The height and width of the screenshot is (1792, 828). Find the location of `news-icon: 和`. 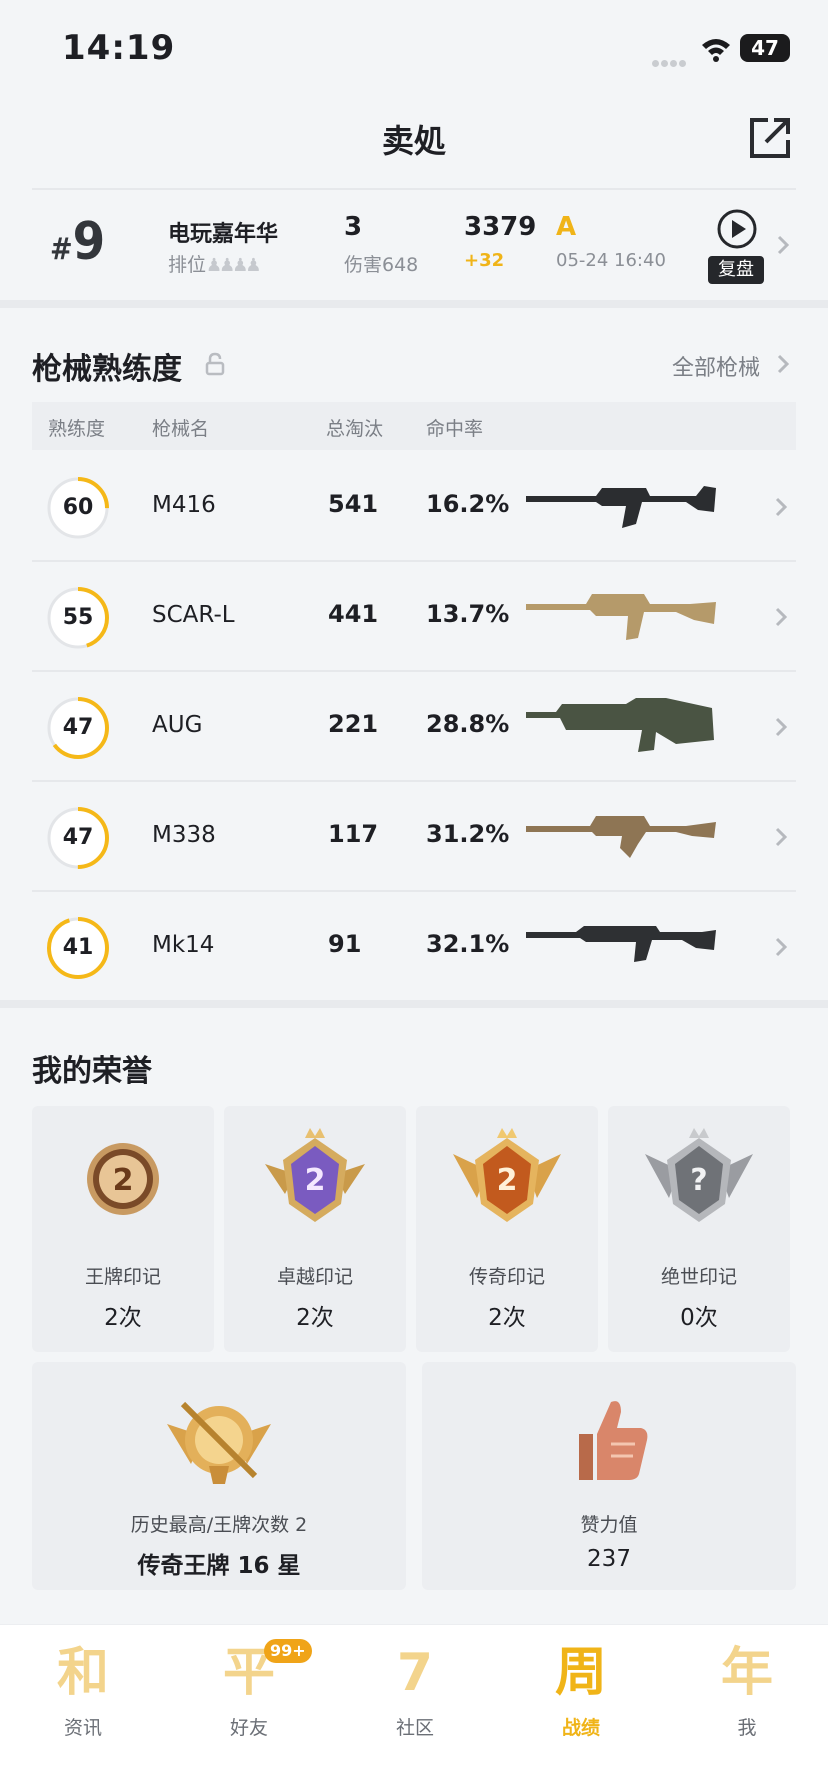

news-icon: 和 is located at coordinates (82, 1673).